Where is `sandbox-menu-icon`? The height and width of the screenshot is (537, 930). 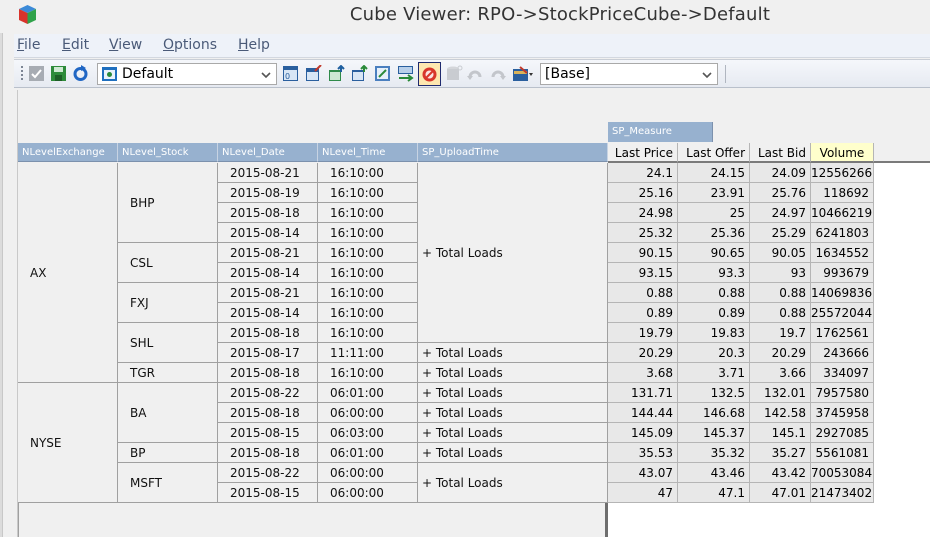
sandbox-menu-icon is located at coordinates (523, 73).